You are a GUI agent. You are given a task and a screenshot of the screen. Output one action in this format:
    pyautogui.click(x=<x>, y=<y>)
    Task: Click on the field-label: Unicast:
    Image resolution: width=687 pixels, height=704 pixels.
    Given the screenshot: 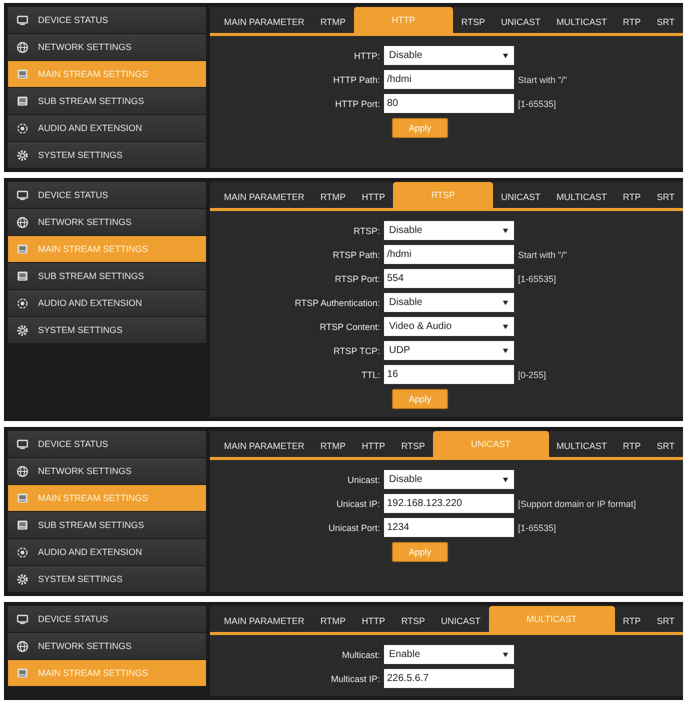 What is the action you would take?
    pyautogui.click(x=363, y=479)
    